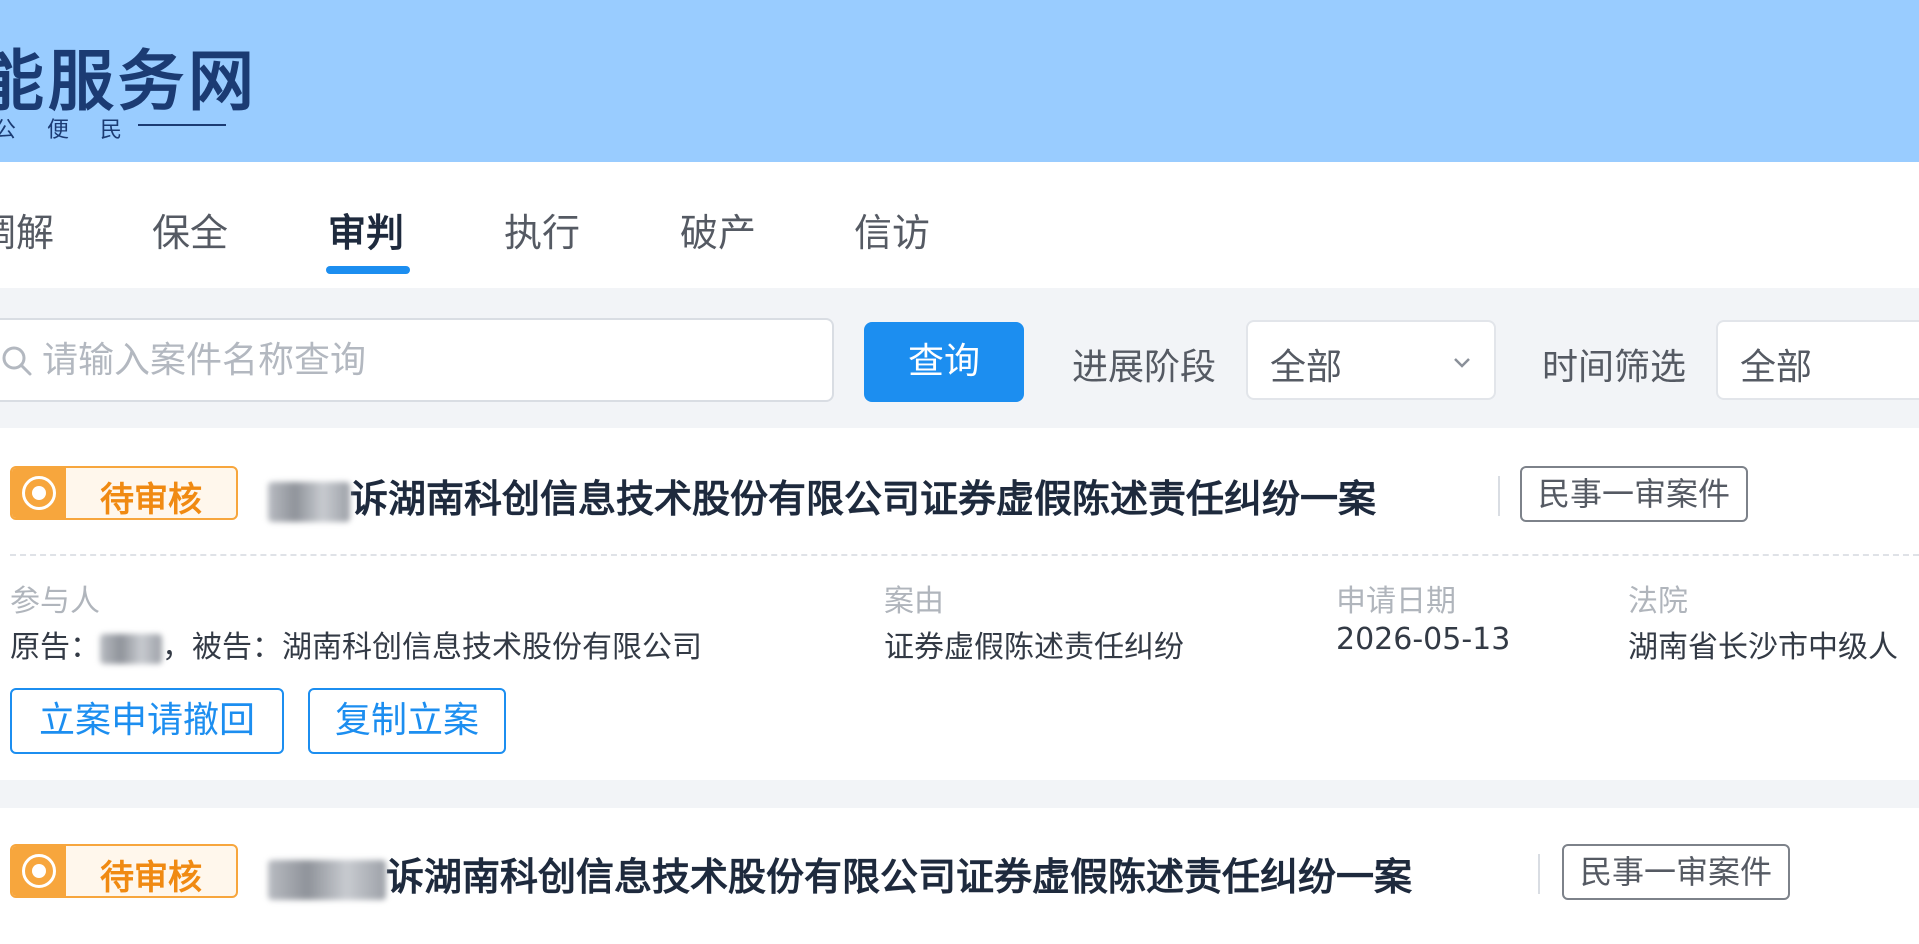  Describe the element at coordinates (55, 647) in the screenshot. I see `plaintiff-label: 原告：` at that location.